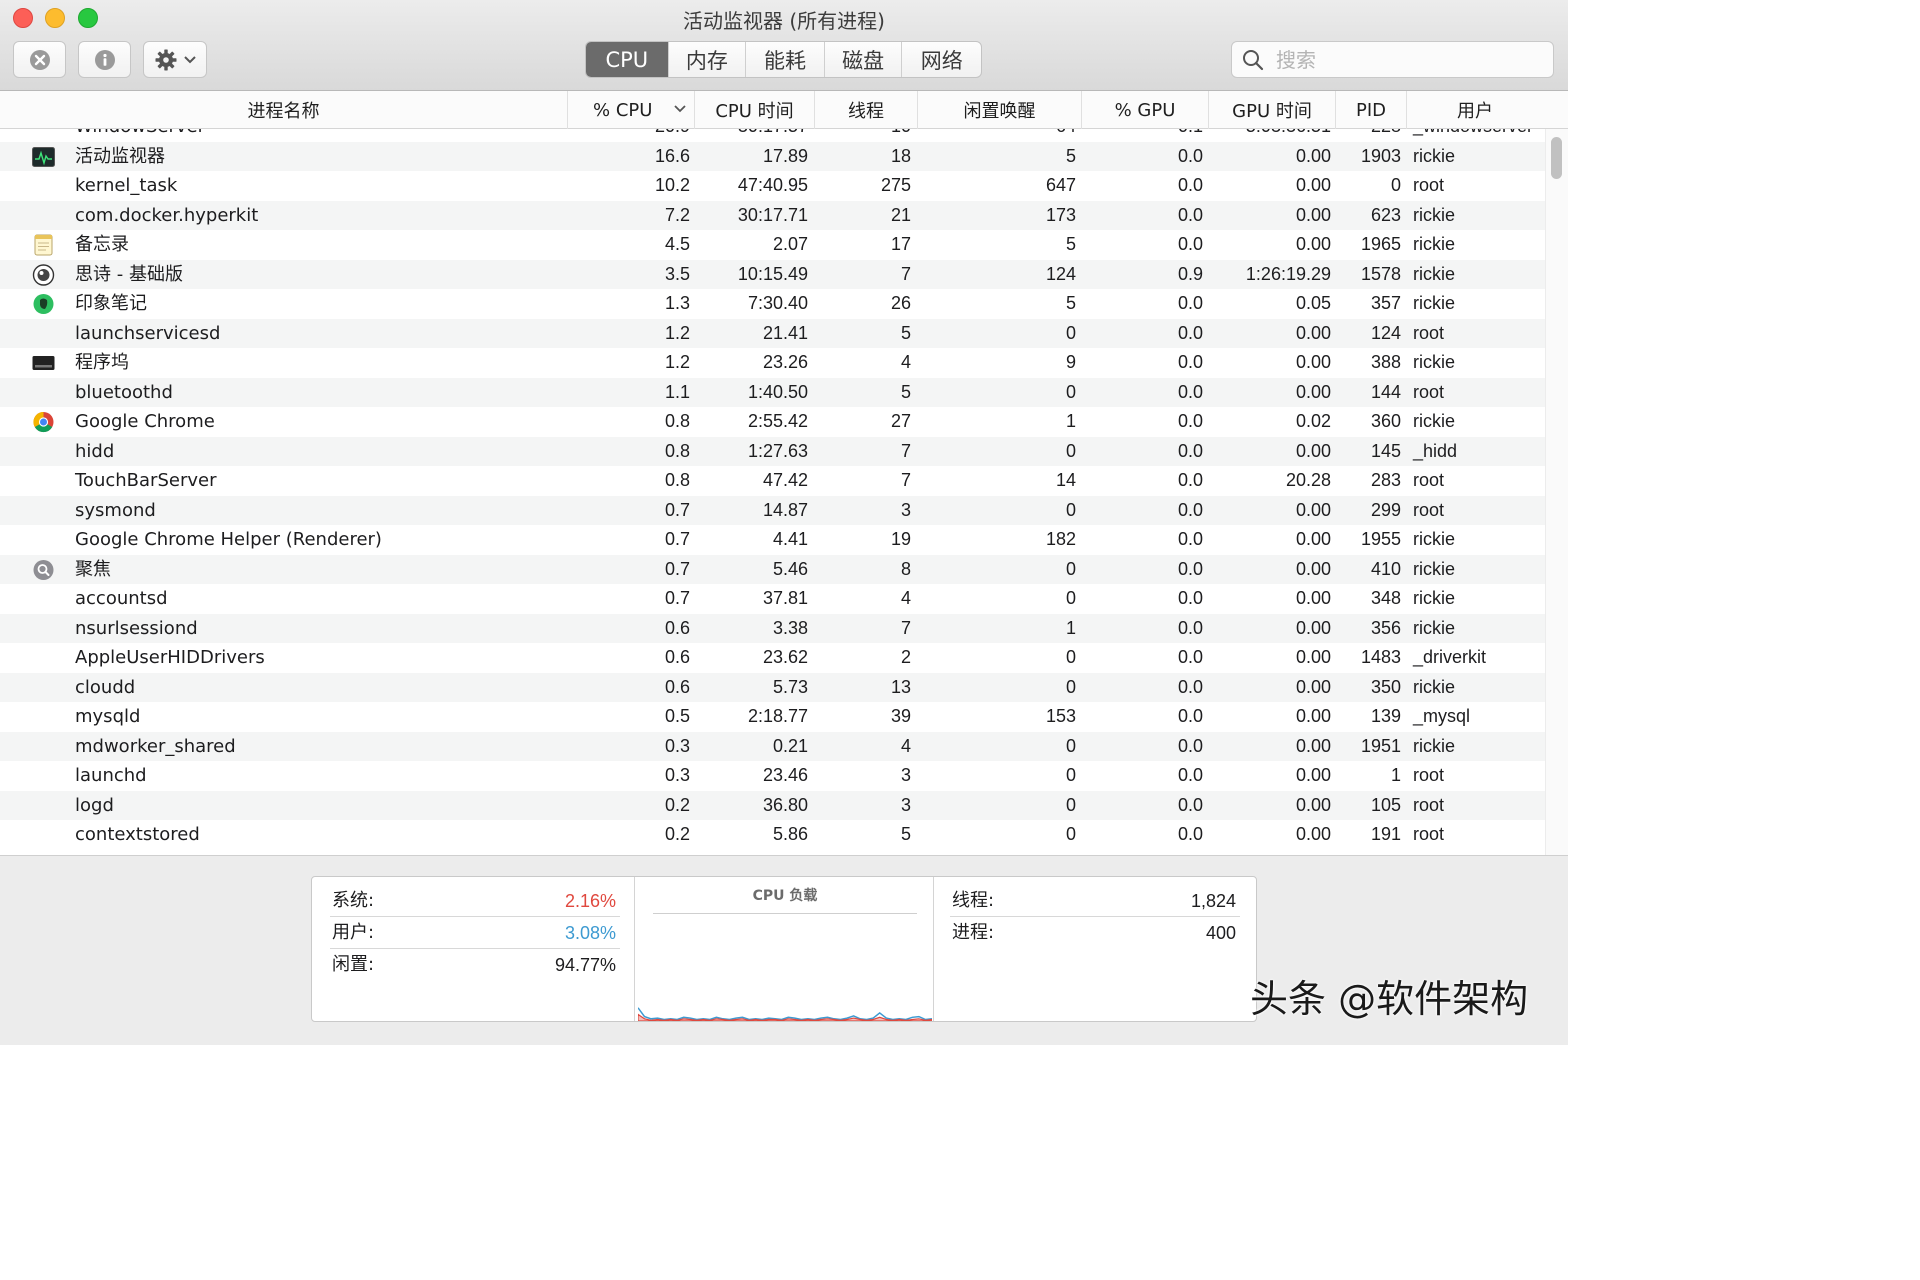 The image size is (1920, 1280). Describe the element at coordinates (111, 303) in the screenshot. I see `process-name: 印象笔记` at that location.